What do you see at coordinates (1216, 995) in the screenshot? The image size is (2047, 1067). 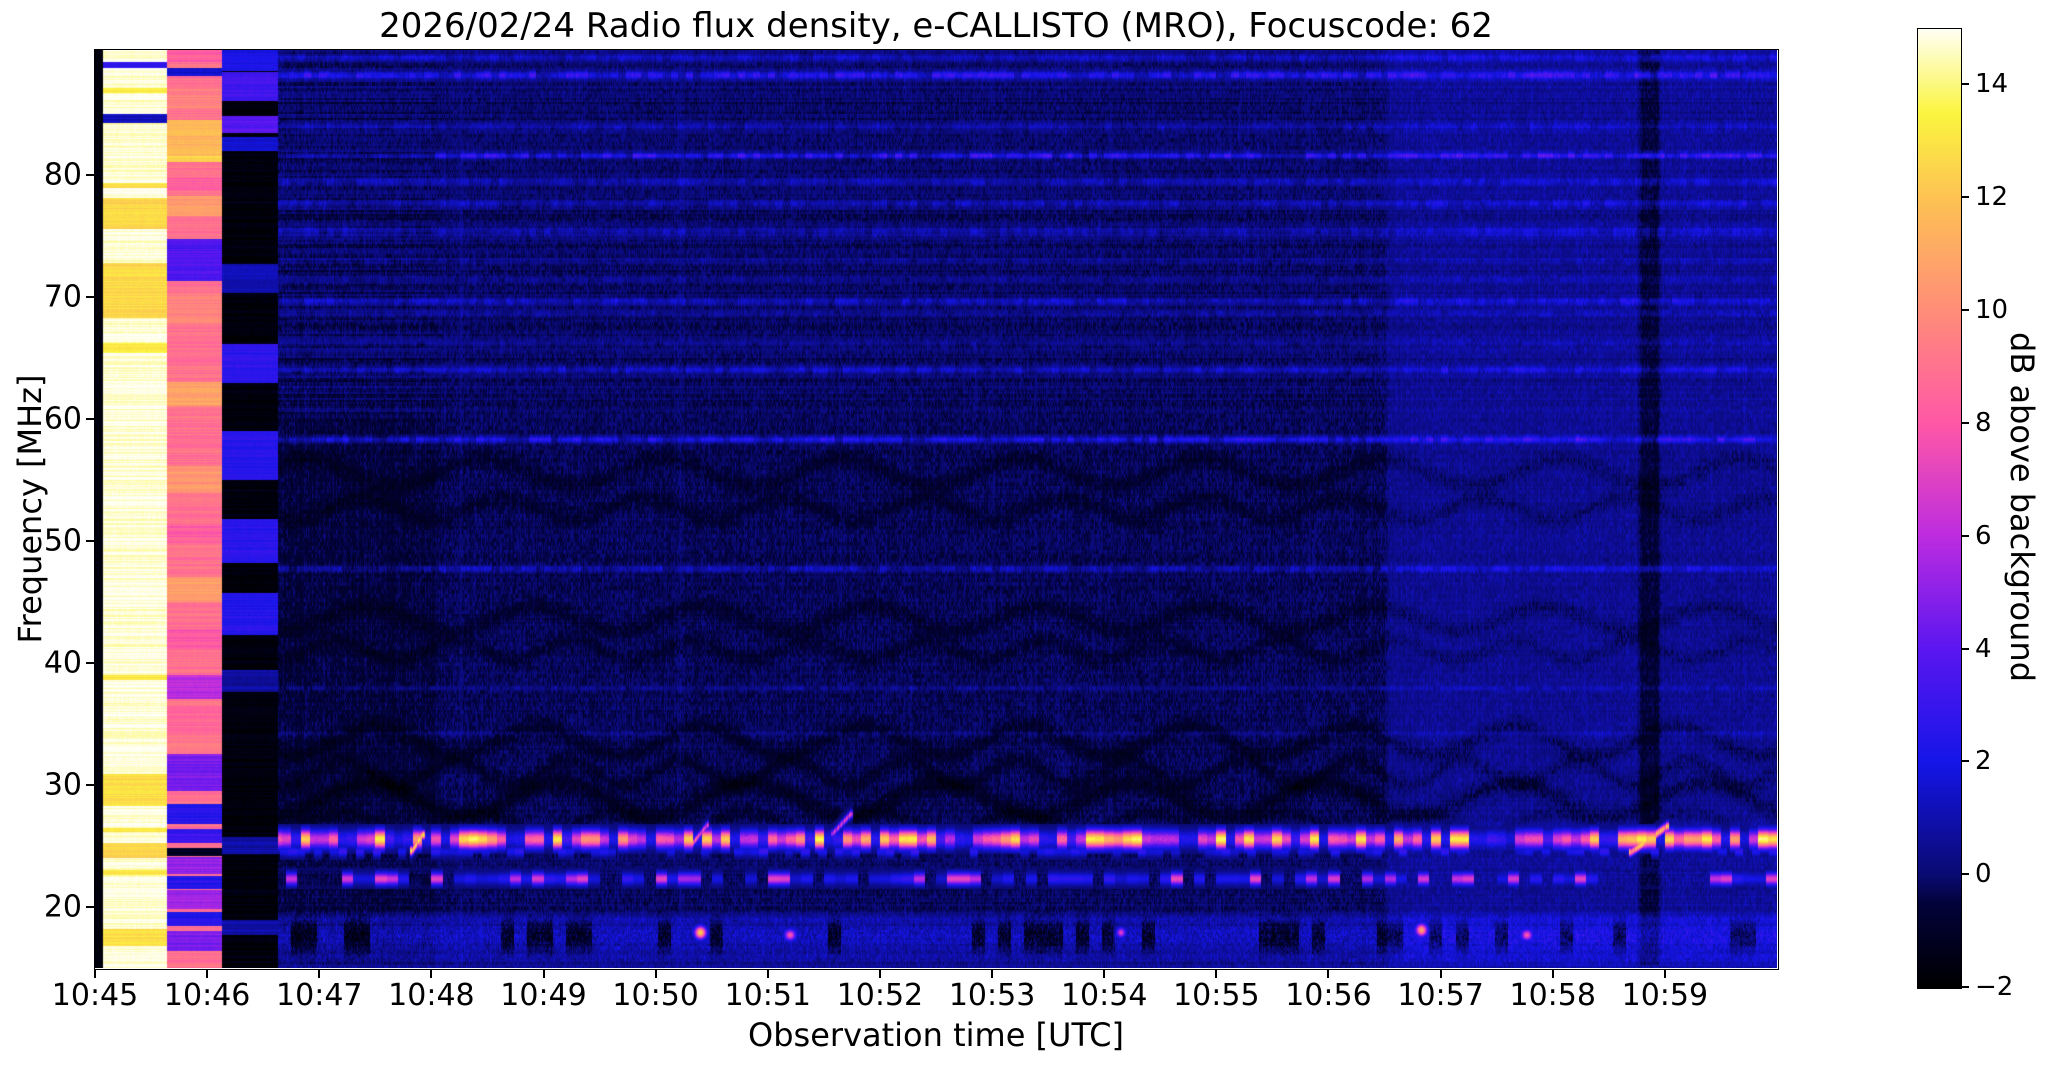 I see `x-tick-label: 10:55` at bounding box center [1216, 995].